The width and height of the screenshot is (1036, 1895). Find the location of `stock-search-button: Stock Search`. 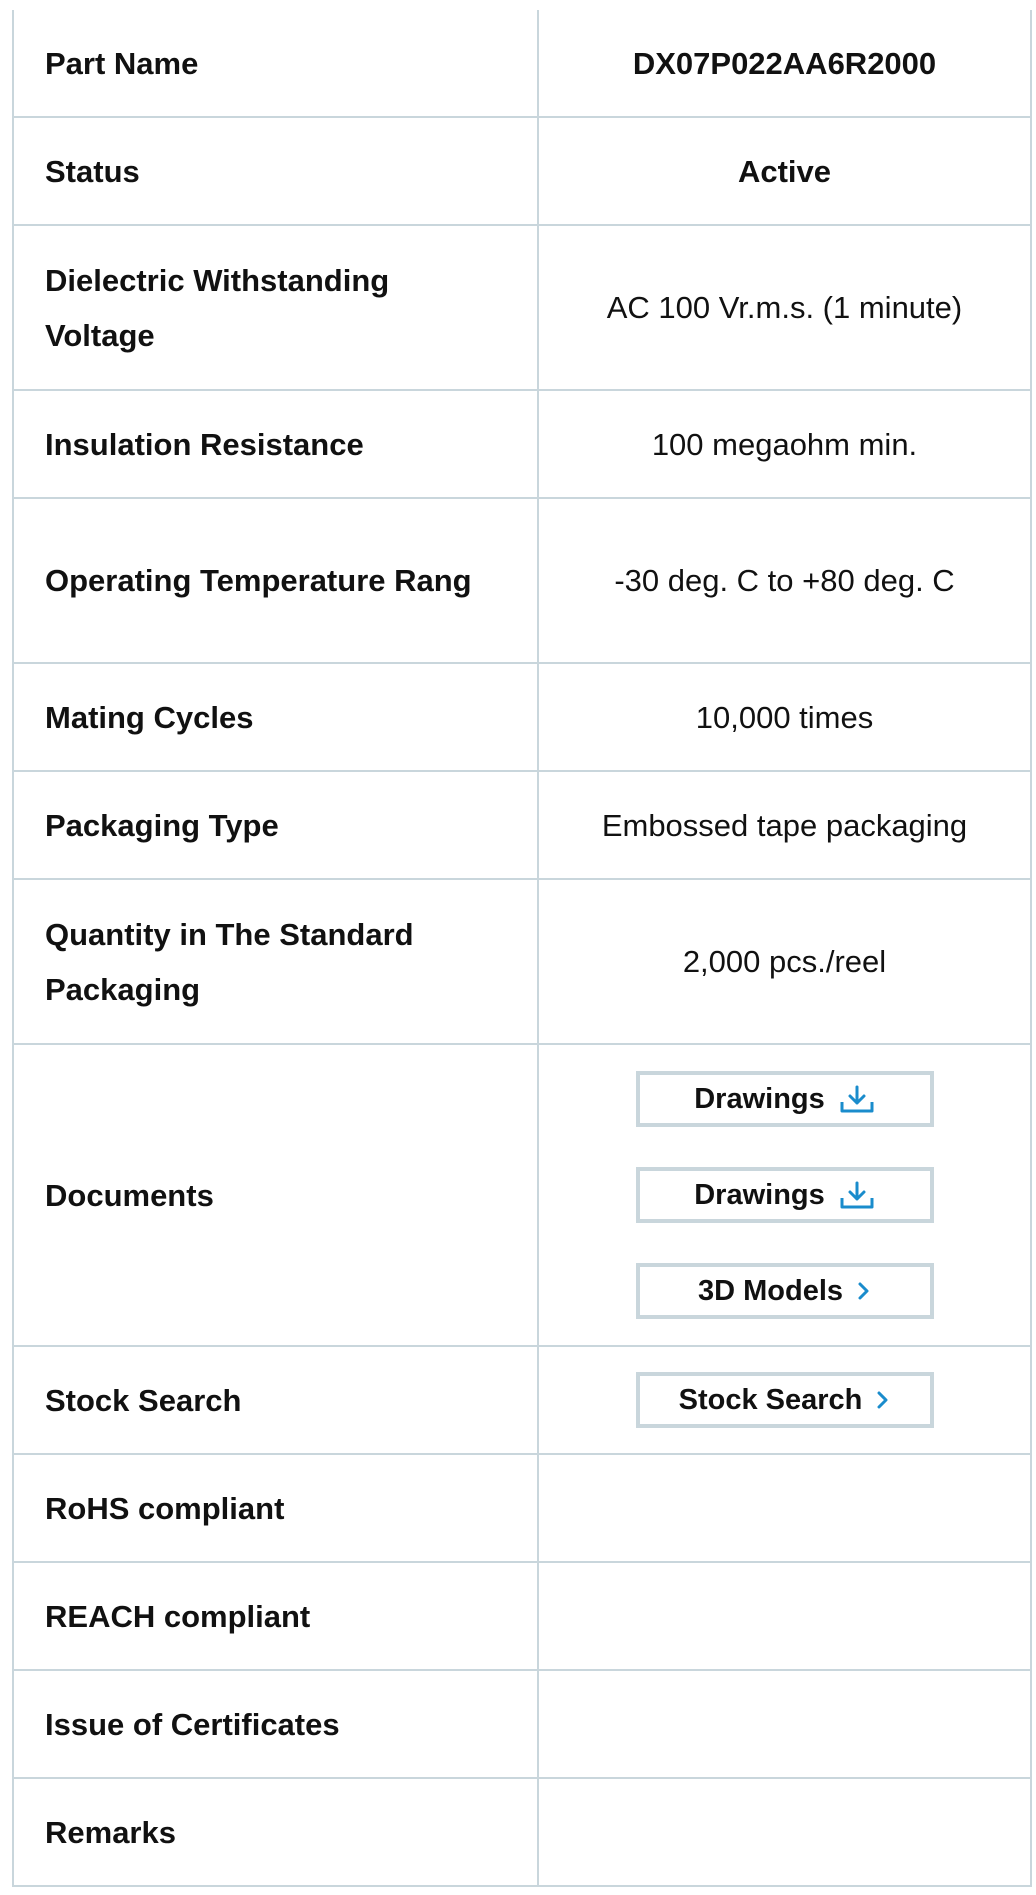

stock-search-button: Stock Search is located at coordinates (784, 1400).